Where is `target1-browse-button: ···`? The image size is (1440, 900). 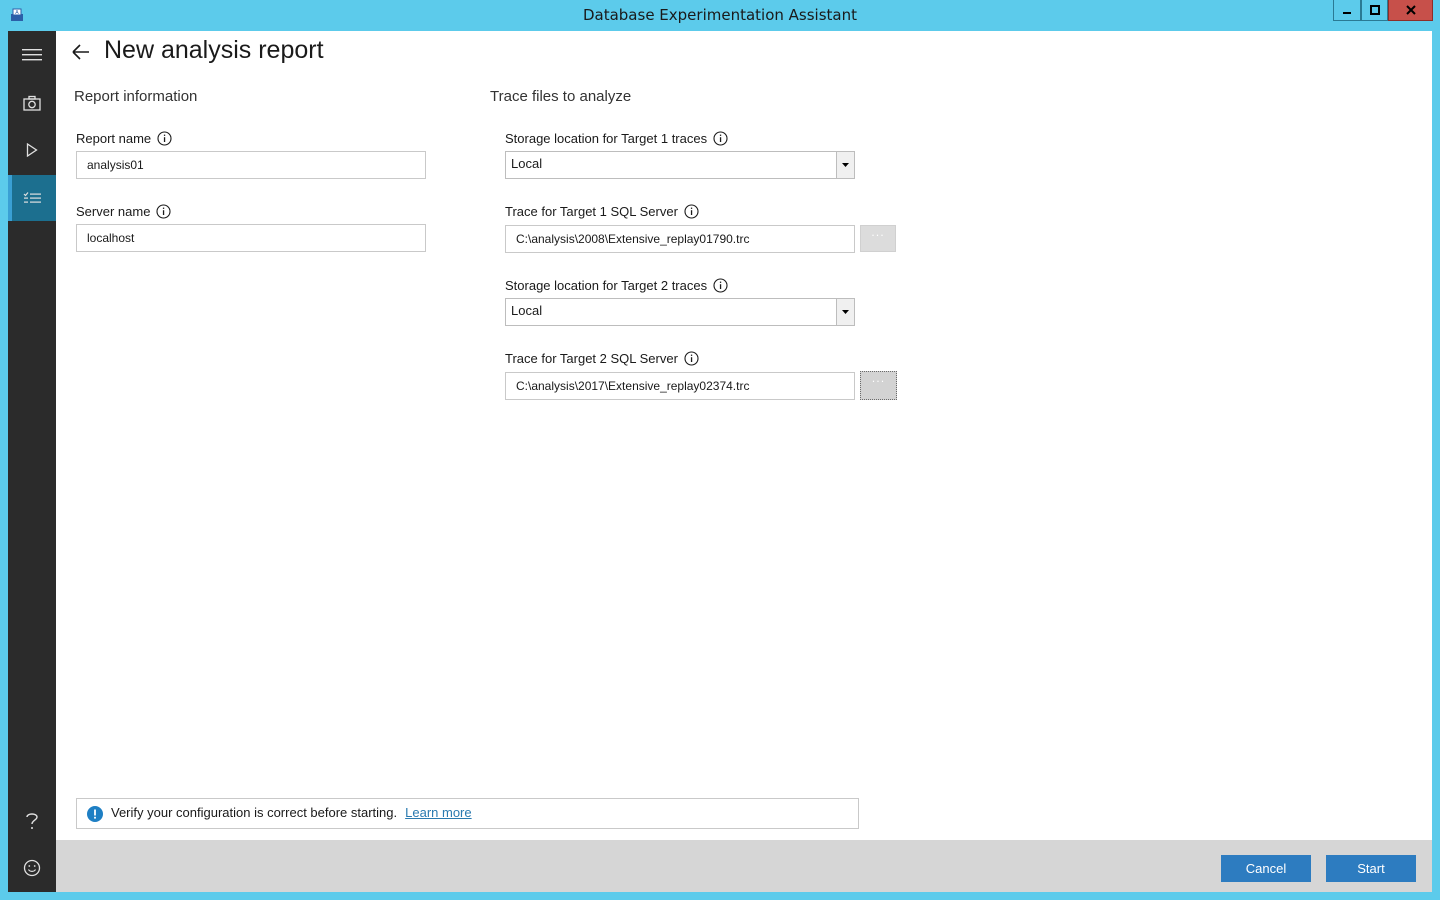
target1-browse-button: ··· is located at coordinates (878, 238).